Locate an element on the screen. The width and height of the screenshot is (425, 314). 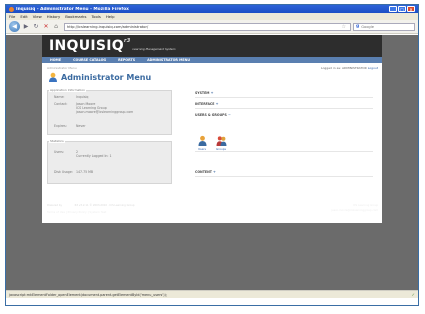
users-value: 2 Currently Logged In: 1 is located at coordinates (94, 154).